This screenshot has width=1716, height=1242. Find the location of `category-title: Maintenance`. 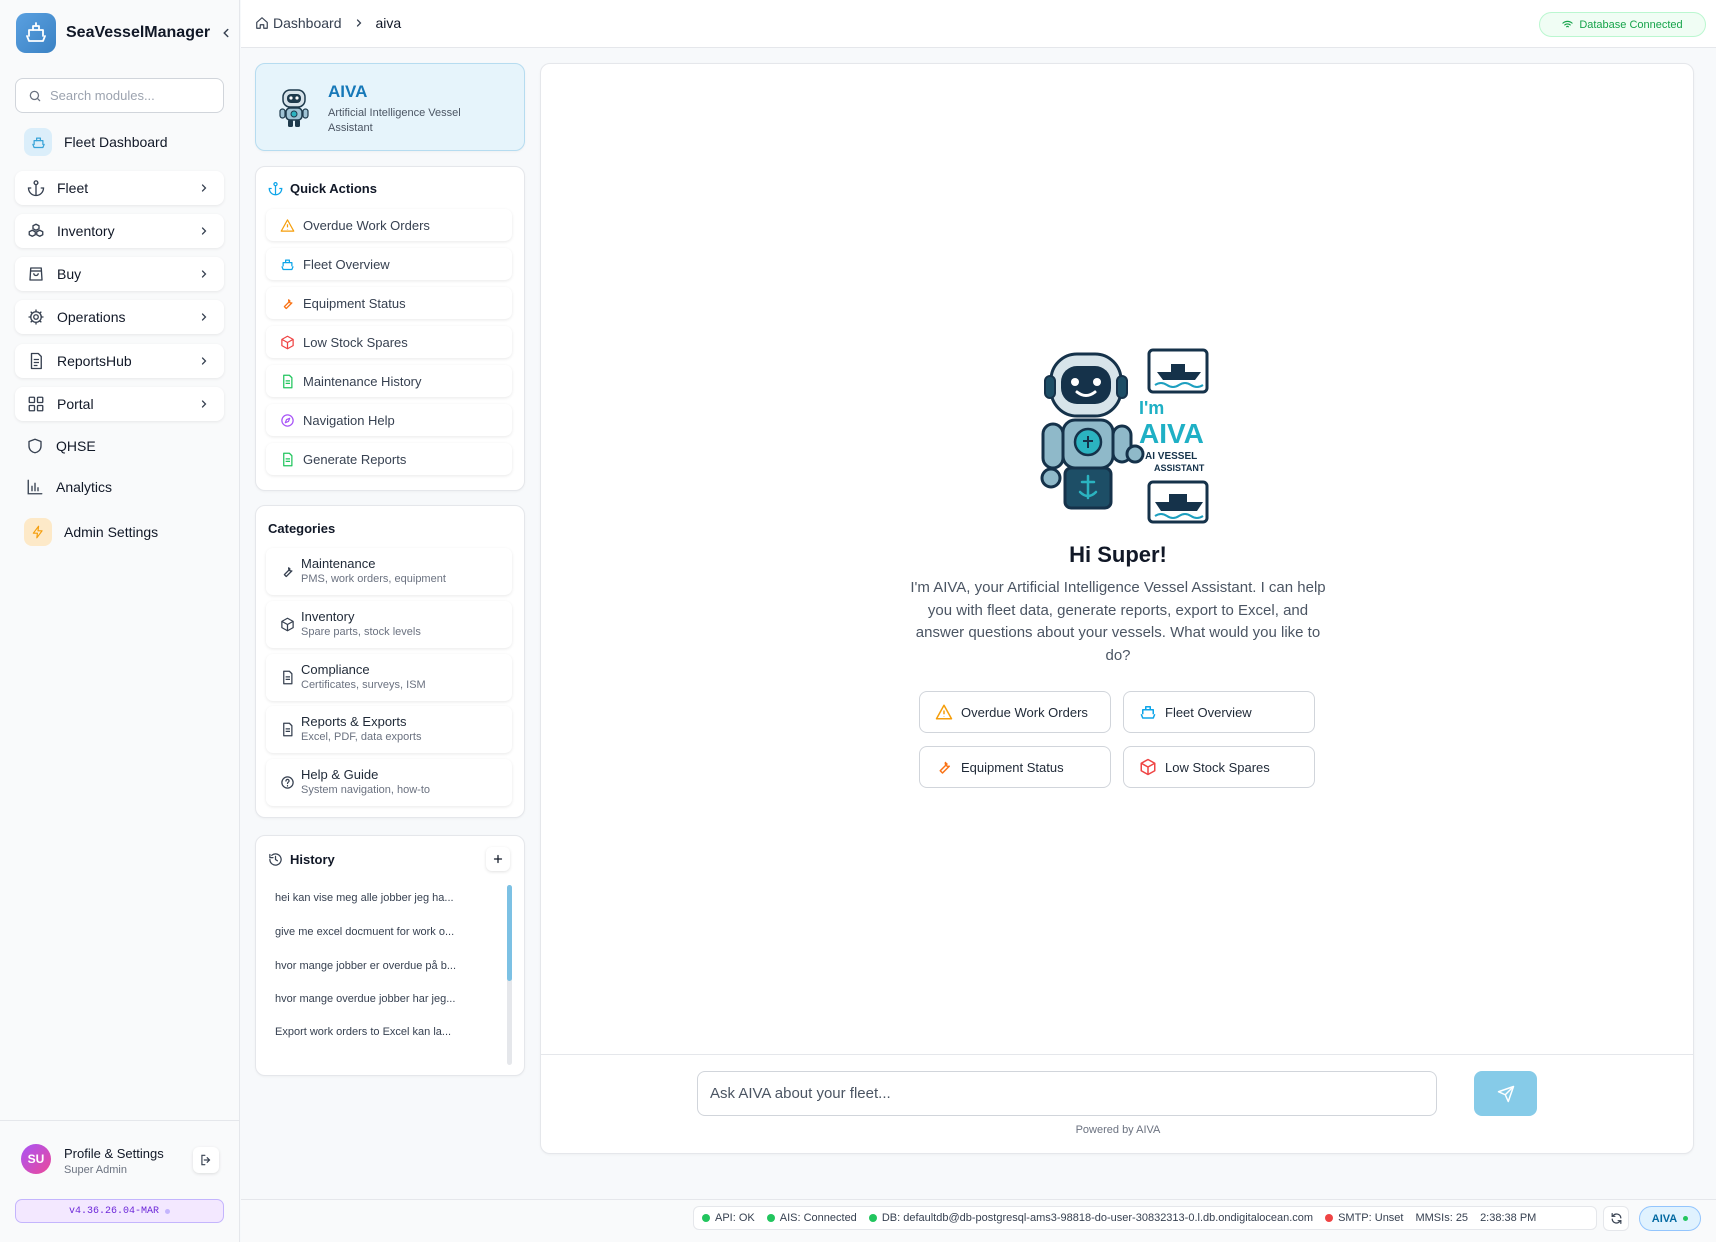

category-title: Maintenance is located at coordinates (338, 563).